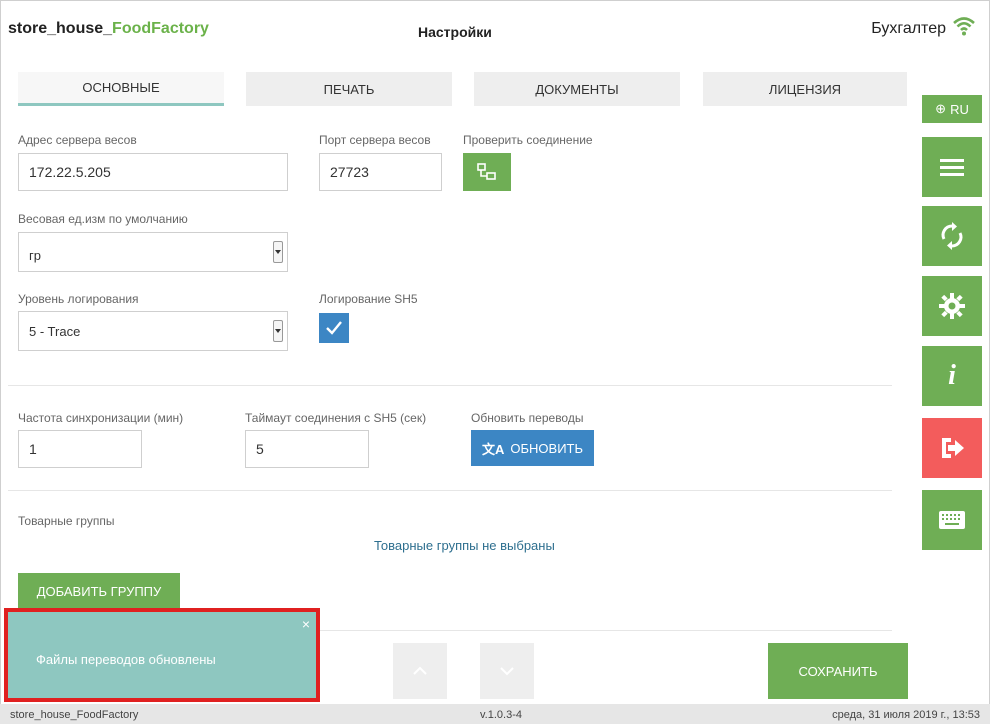  I want to click on toast-notification: × Файлы переводов обновлены, so click(162, 655).